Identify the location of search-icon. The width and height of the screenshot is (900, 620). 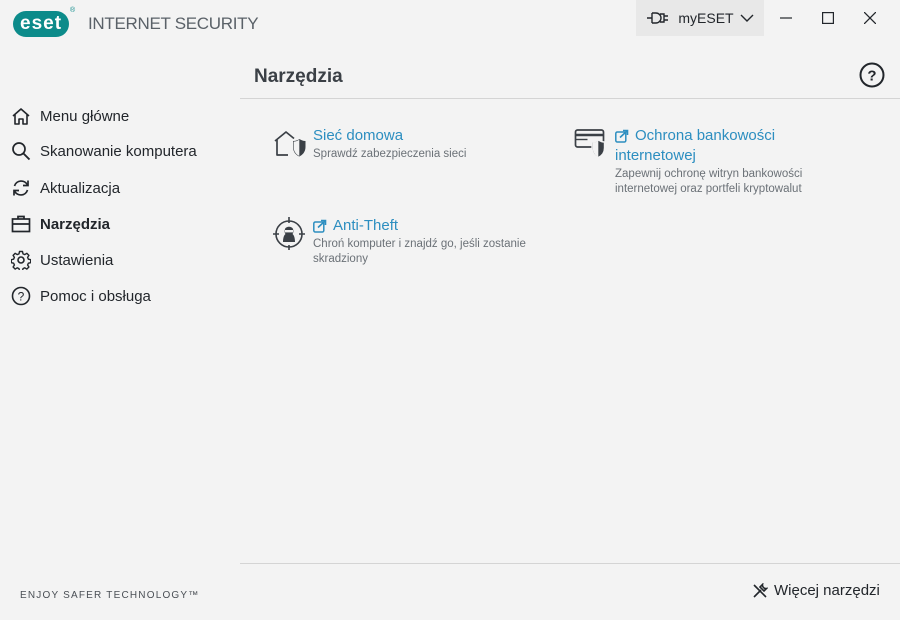
(21, 151).